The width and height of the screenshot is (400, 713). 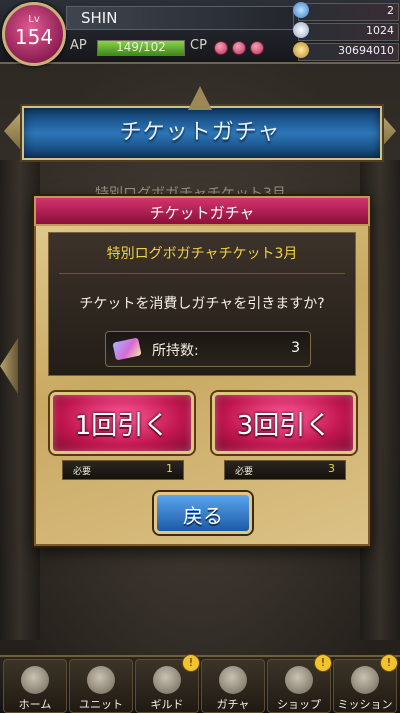 I want to click on guild-icon, so click(x=167, y=680).